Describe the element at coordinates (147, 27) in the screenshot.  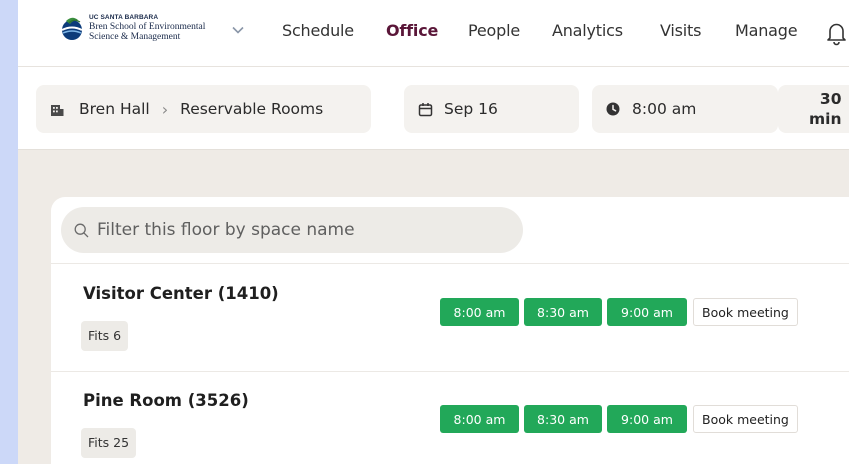
I see `school-name-line1: Bren School of Environmental` at that location.